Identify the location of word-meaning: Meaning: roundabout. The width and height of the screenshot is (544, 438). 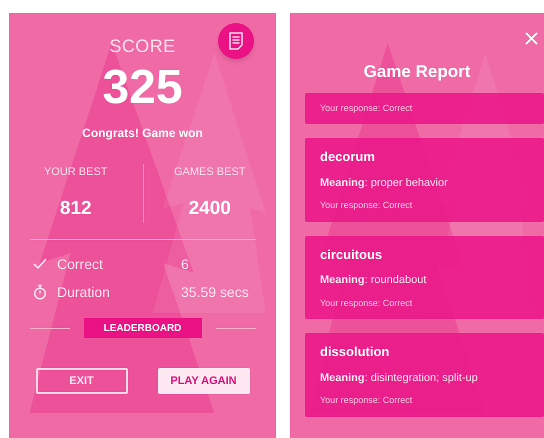
(374, 280).